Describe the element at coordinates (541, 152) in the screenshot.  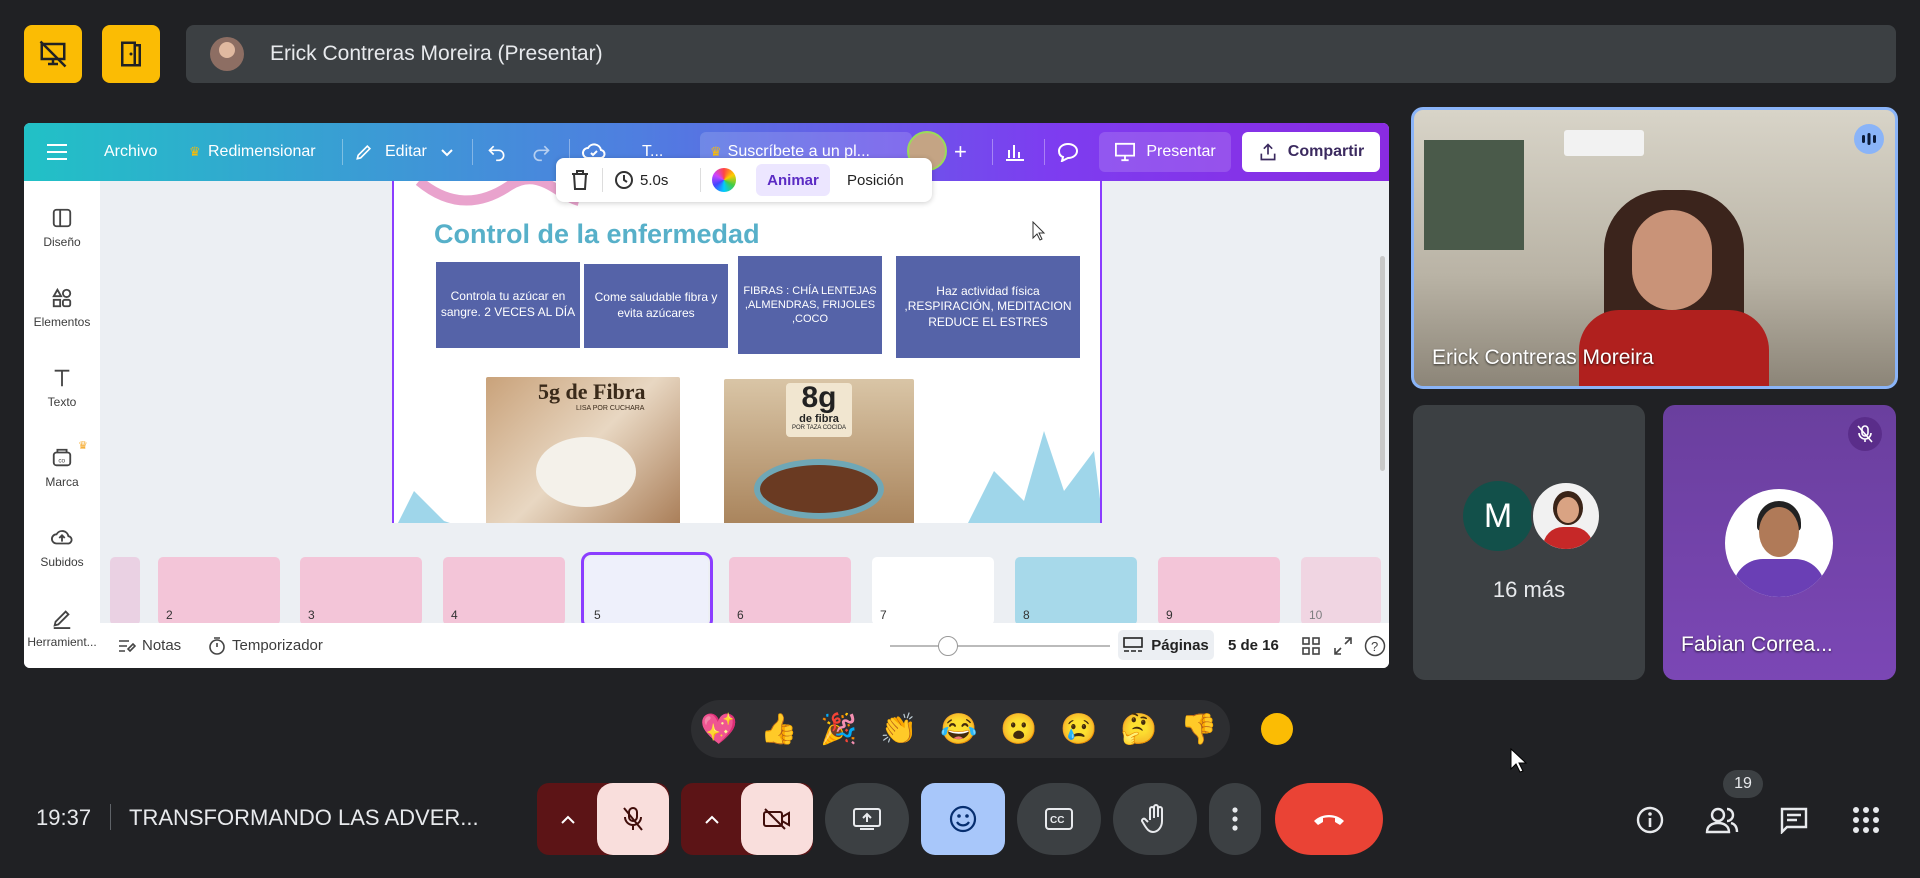
I see `redo-icon` at that location.